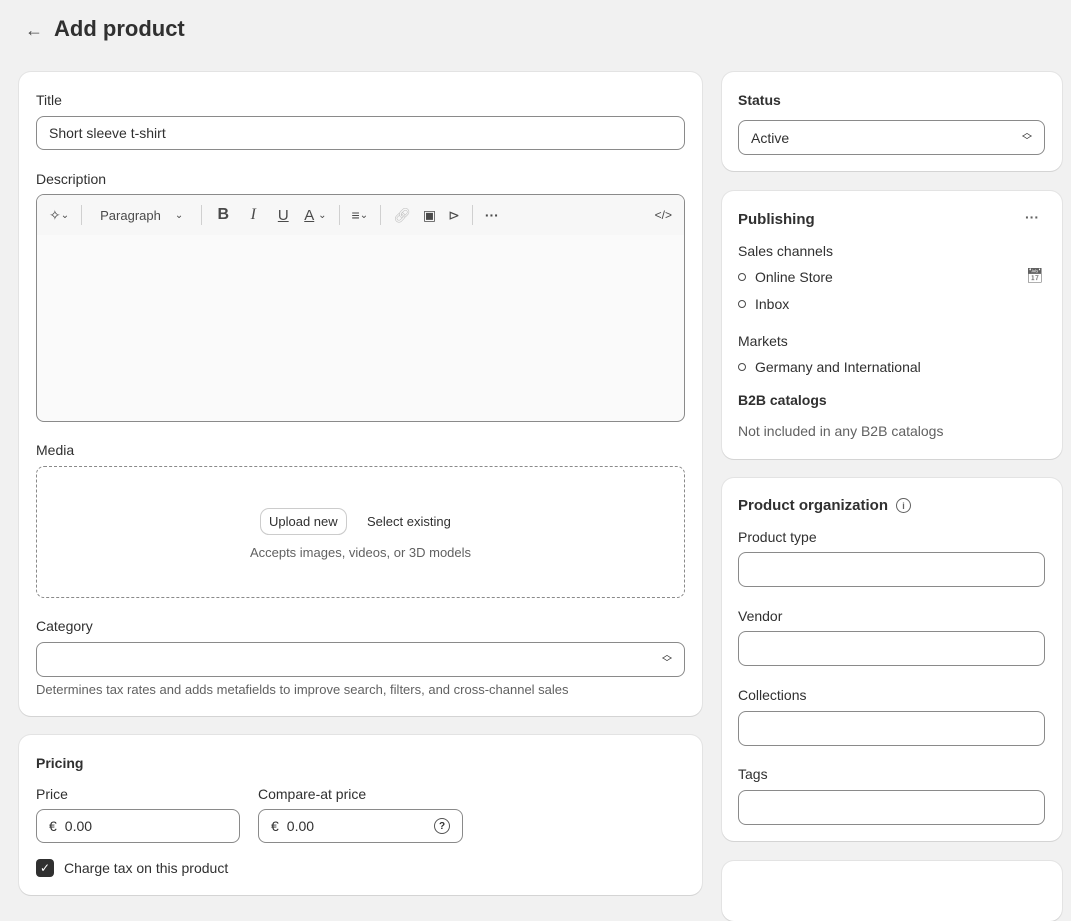 The width and height of the screenshot is (1071, 921). What do you see at coordinates (59, 215) in the screenshot?
I see `sparkle-icon: ✧ ⌄` at bounding box center [59, 215].